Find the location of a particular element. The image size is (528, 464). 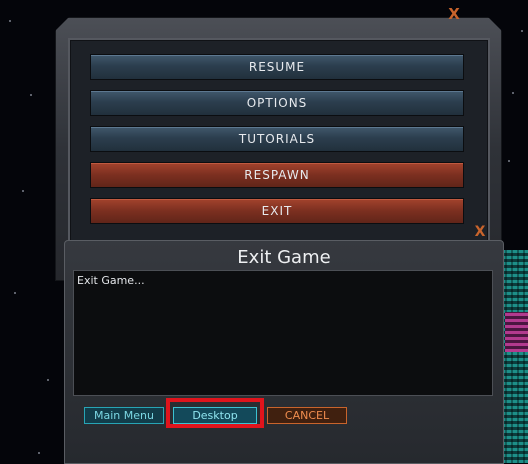

exit-dialog-title: Exit Game is located at coordinates (284, 257).